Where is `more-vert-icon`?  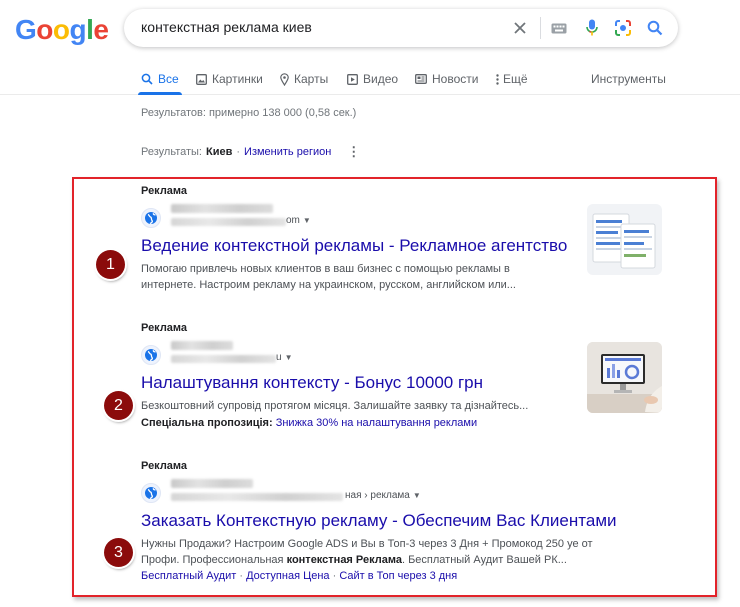
more-vert-icon is located at coordinates (497, 79).